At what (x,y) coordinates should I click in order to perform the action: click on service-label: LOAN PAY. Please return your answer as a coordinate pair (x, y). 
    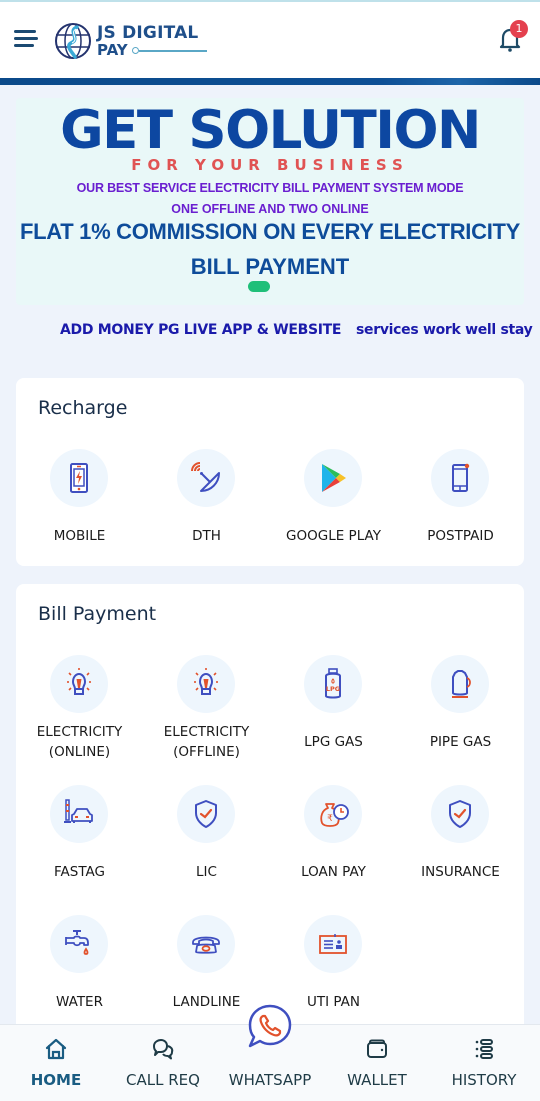
    Looking at the image, I should click on (333, 872).